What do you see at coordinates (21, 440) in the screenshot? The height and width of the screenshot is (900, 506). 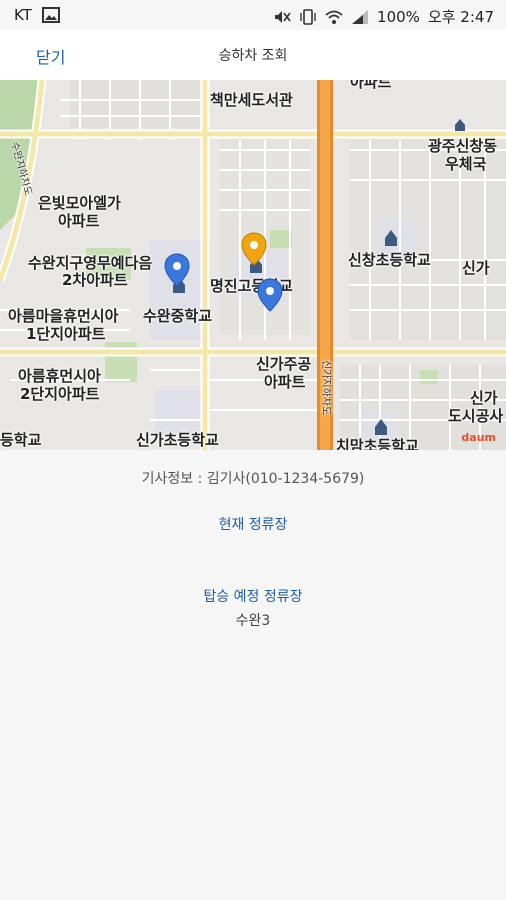 I see `map-label-school-left: 등학교` at bounding box center [21, 440].